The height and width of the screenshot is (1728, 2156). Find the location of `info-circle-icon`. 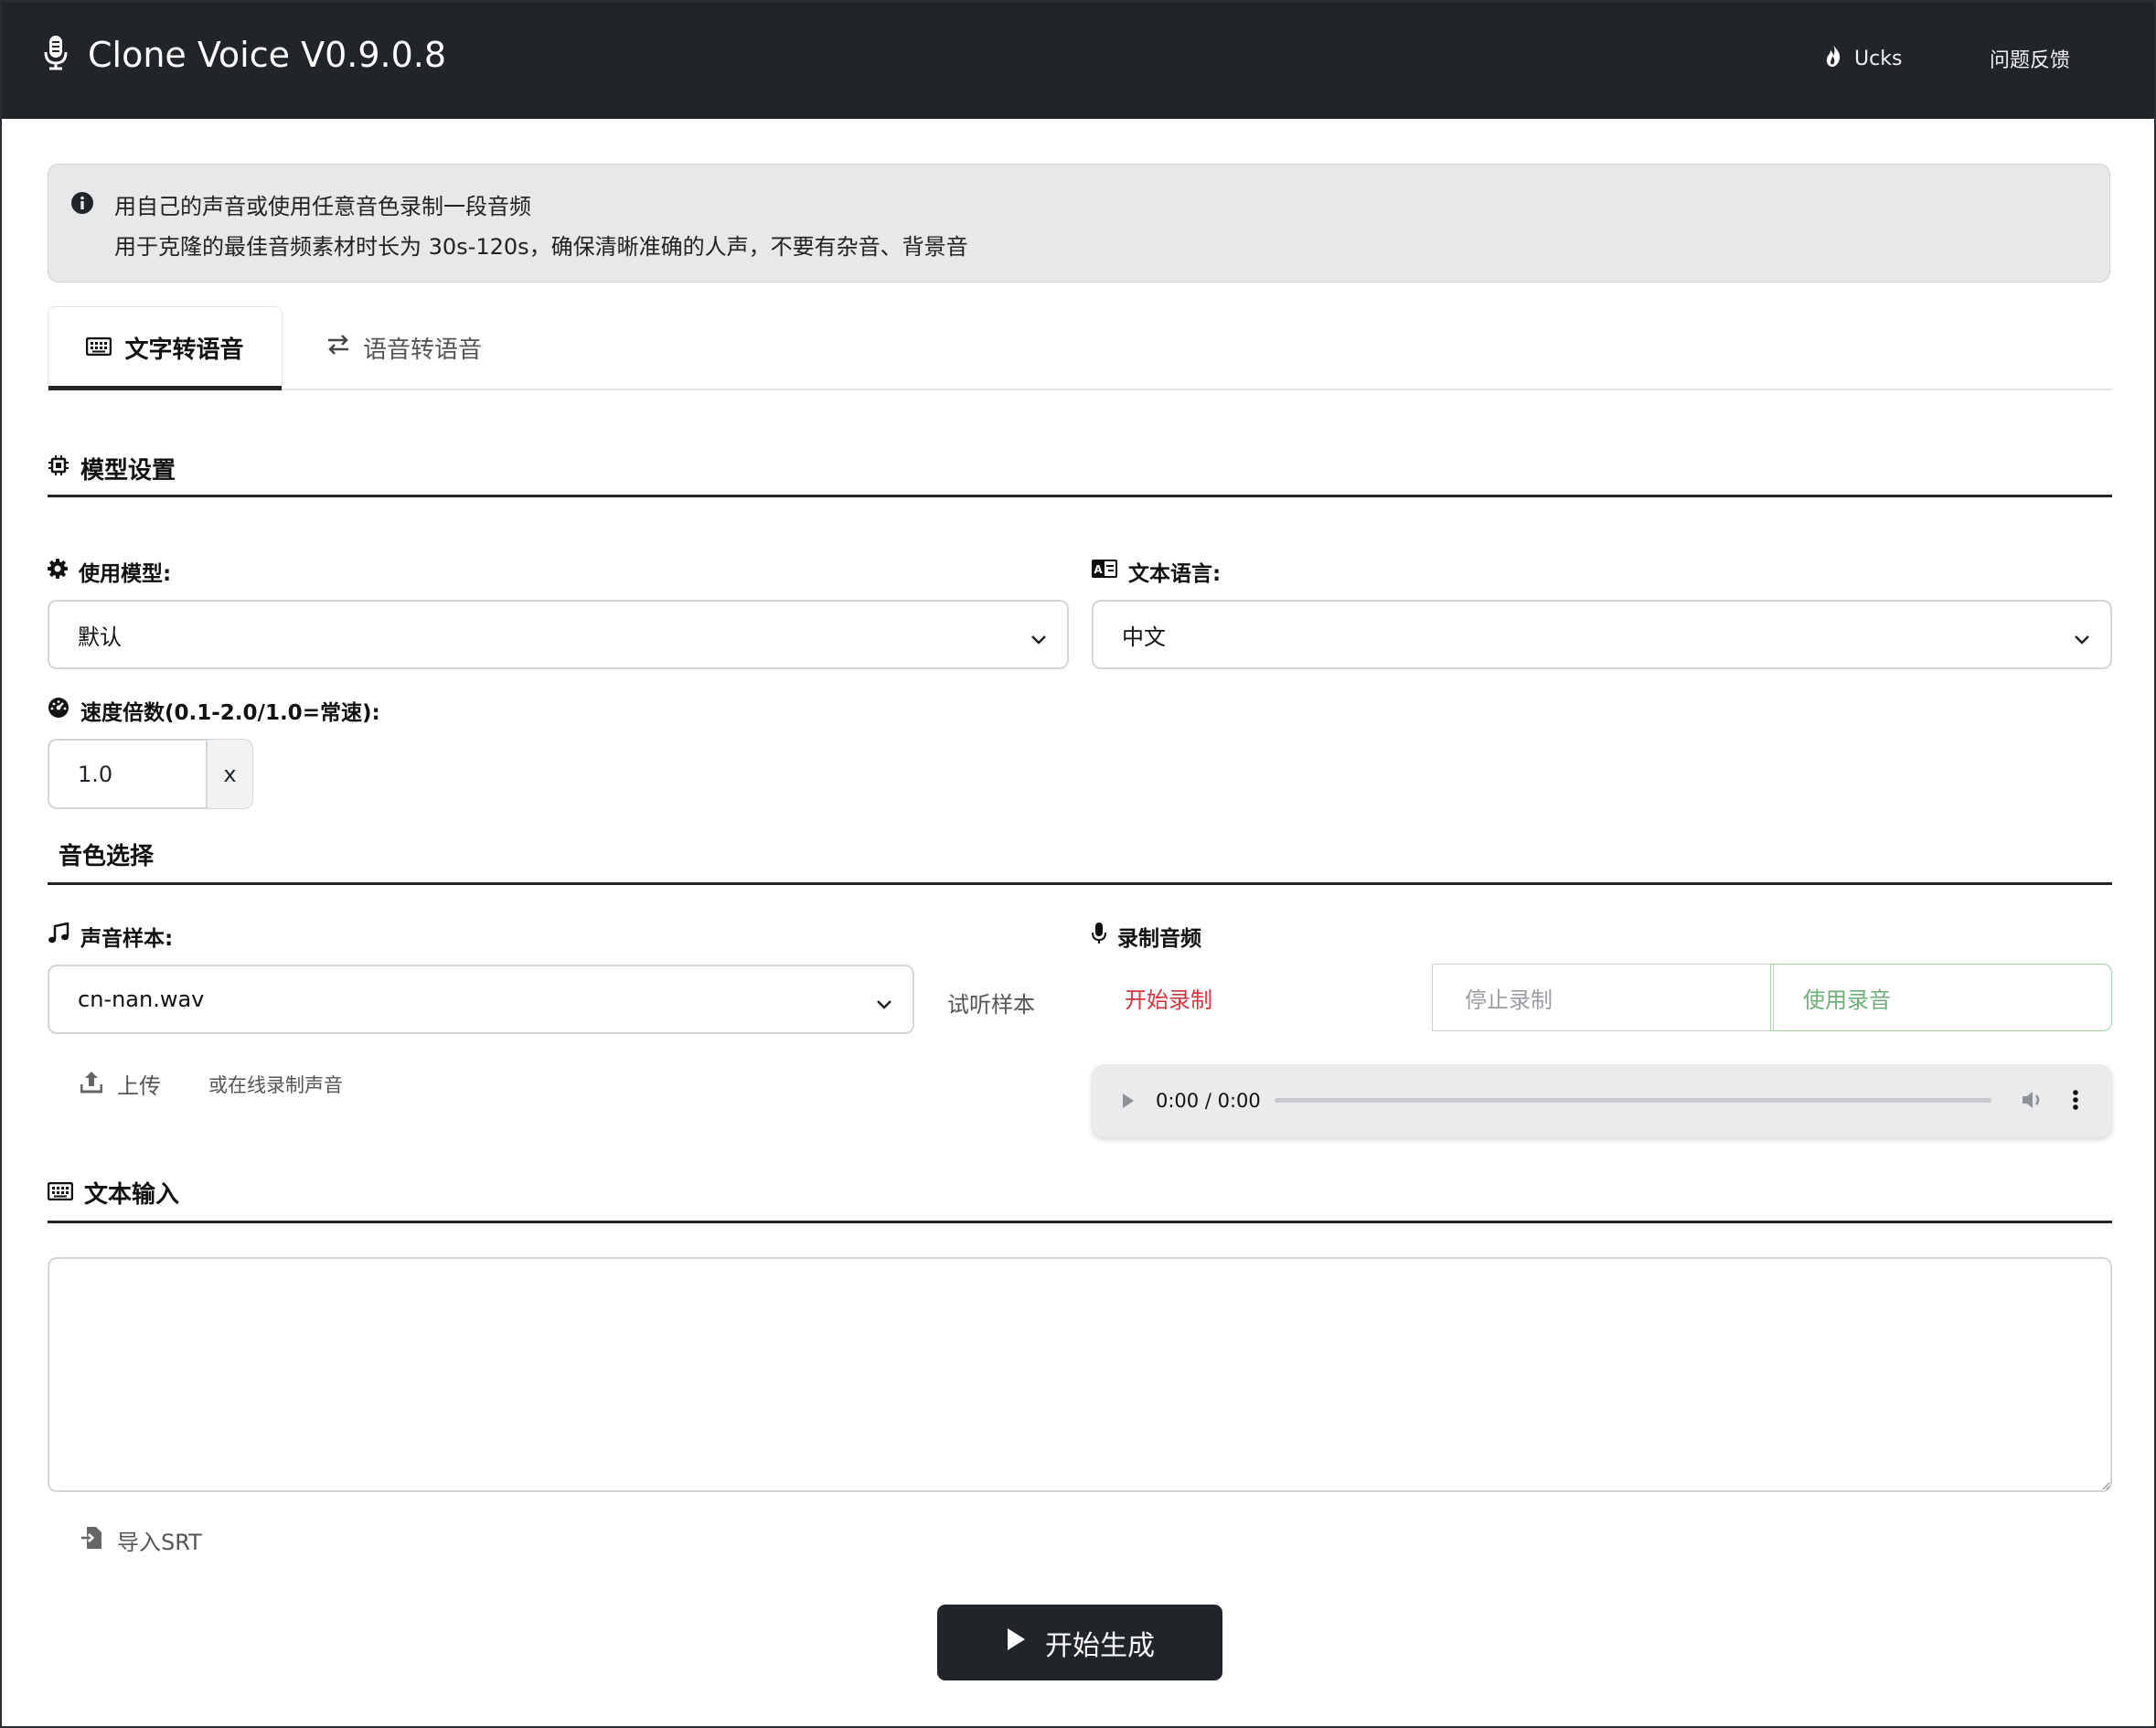

info-circle-icon is located at coordinates (82, 205).